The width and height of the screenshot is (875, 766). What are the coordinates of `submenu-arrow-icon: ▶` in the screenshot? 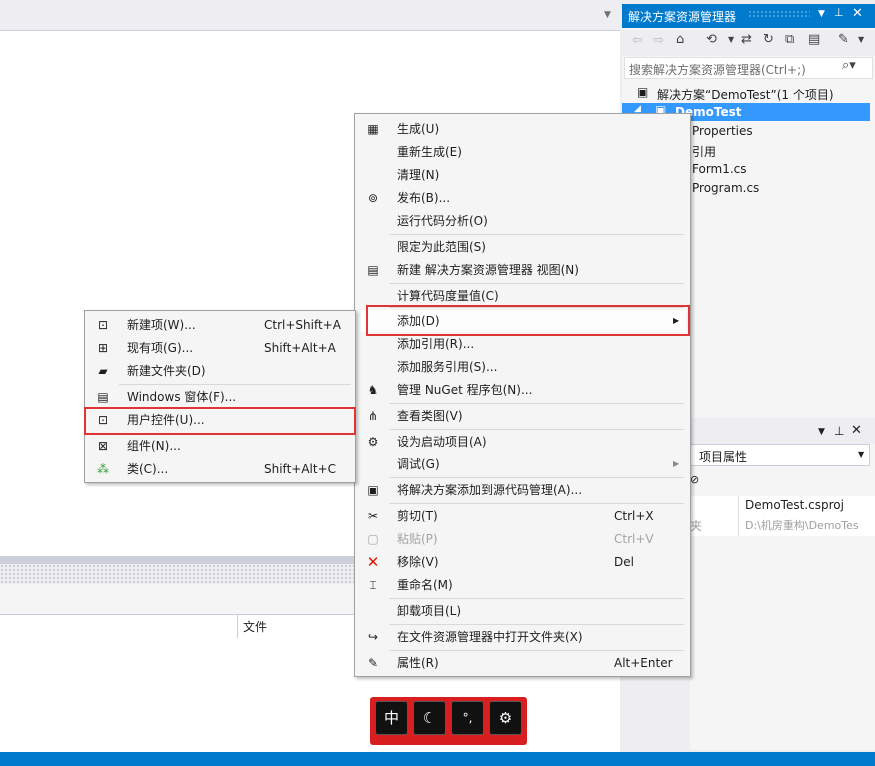 It's located at (676, 463).